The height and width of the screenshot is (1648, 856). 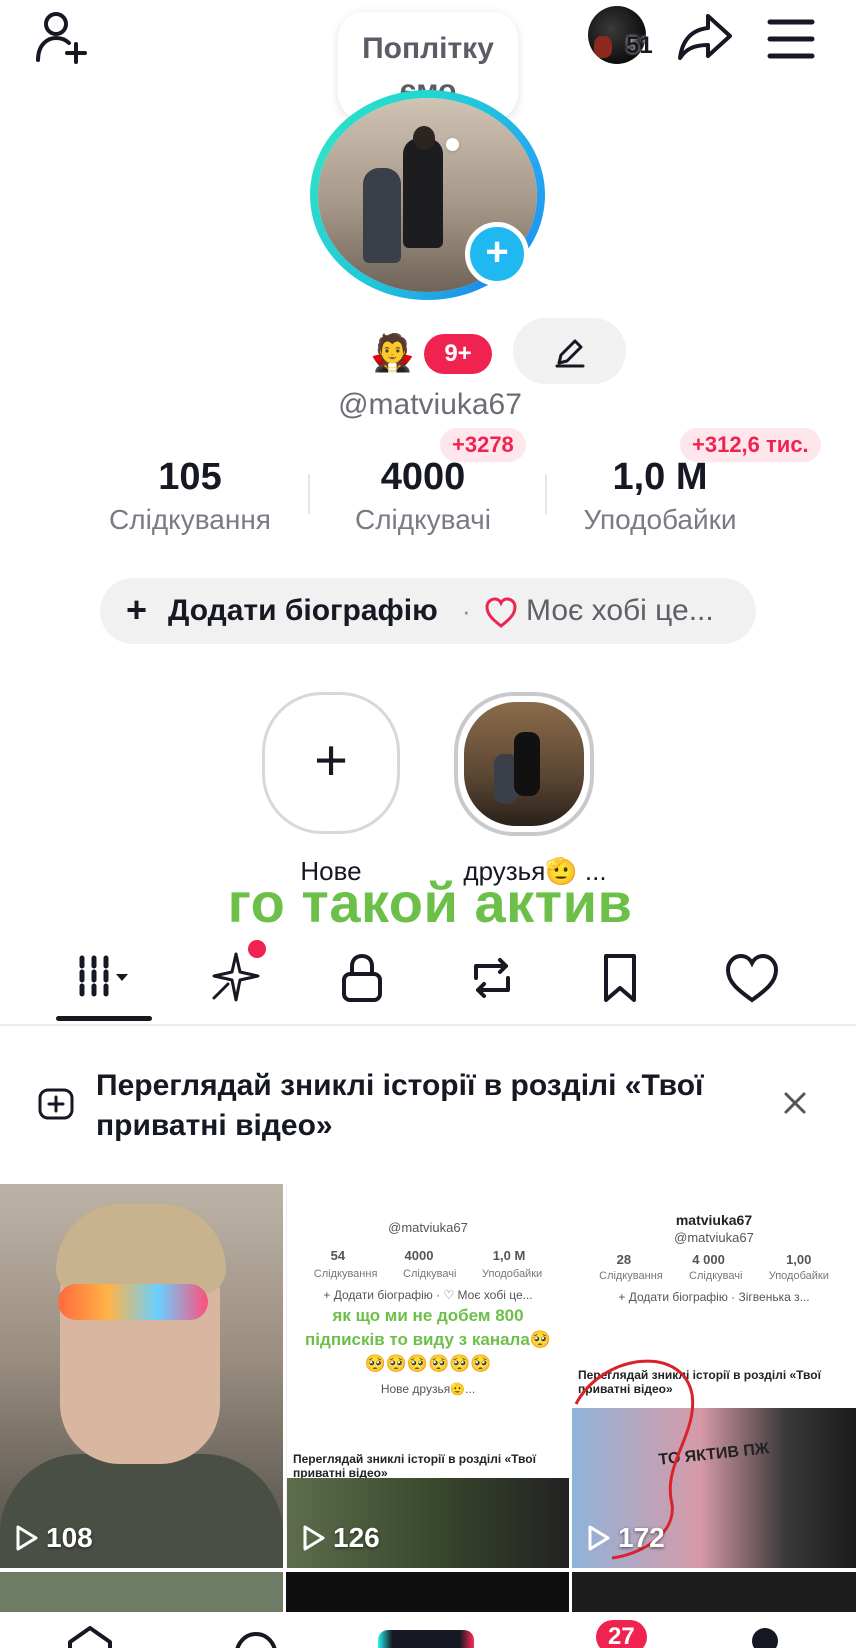 I want to click on active-tab-indicator, so click(x=104, y=1018).